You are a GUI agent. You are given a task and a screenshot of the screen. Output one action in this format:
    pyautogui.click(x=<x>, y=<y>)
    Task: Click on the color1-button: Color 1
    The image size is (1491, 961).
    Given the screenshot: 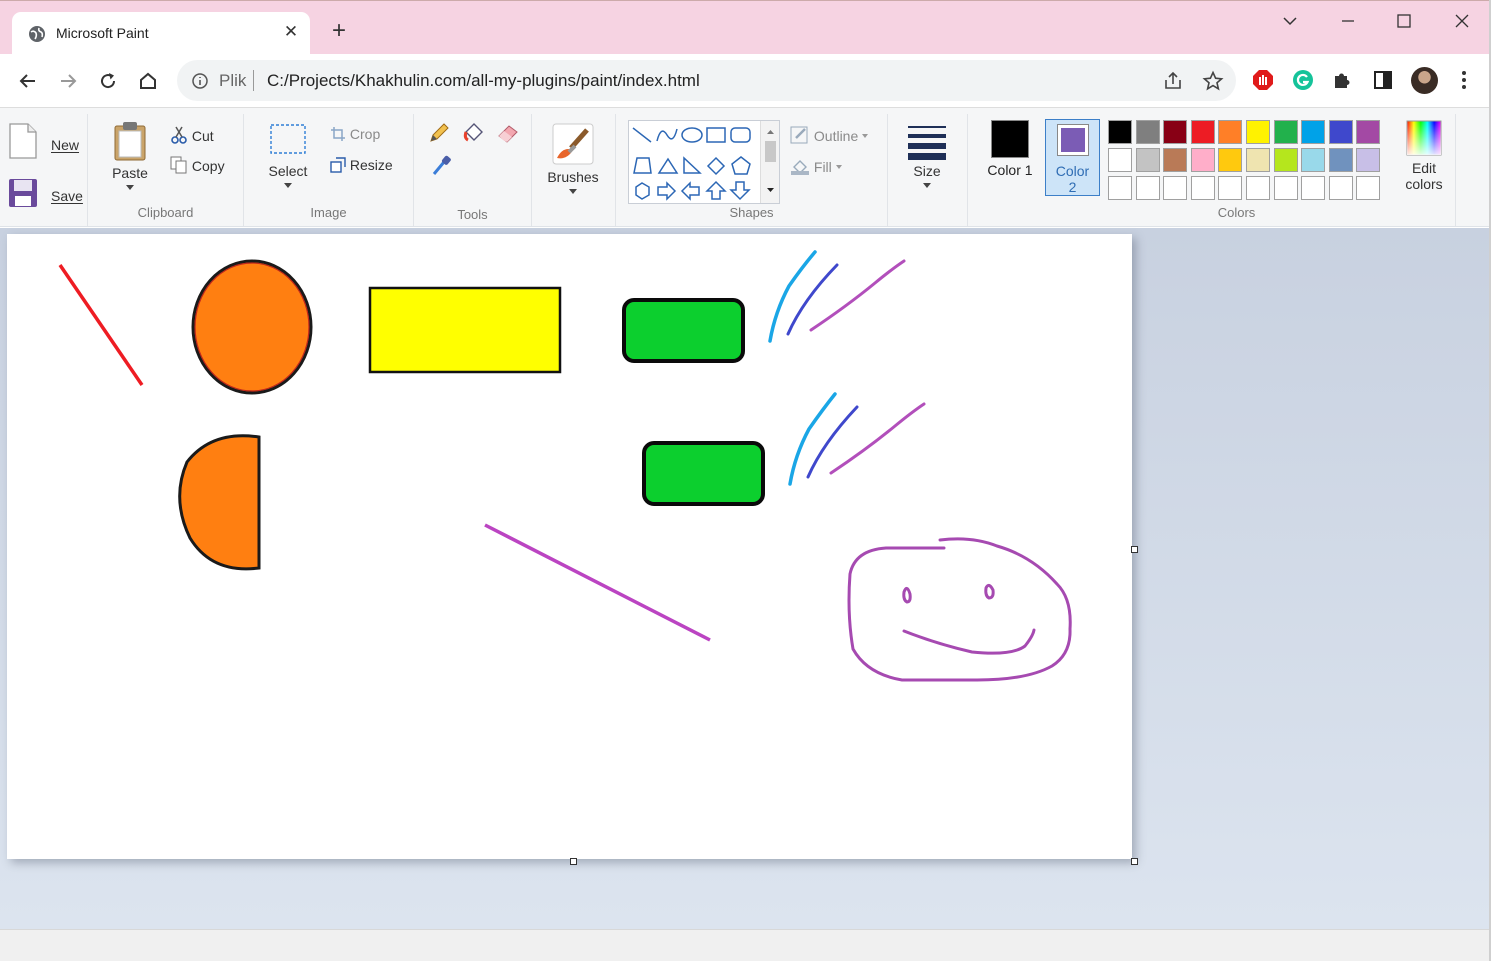 What is the action you would take?
    pyautogui.click(x=1010, y=149)
    